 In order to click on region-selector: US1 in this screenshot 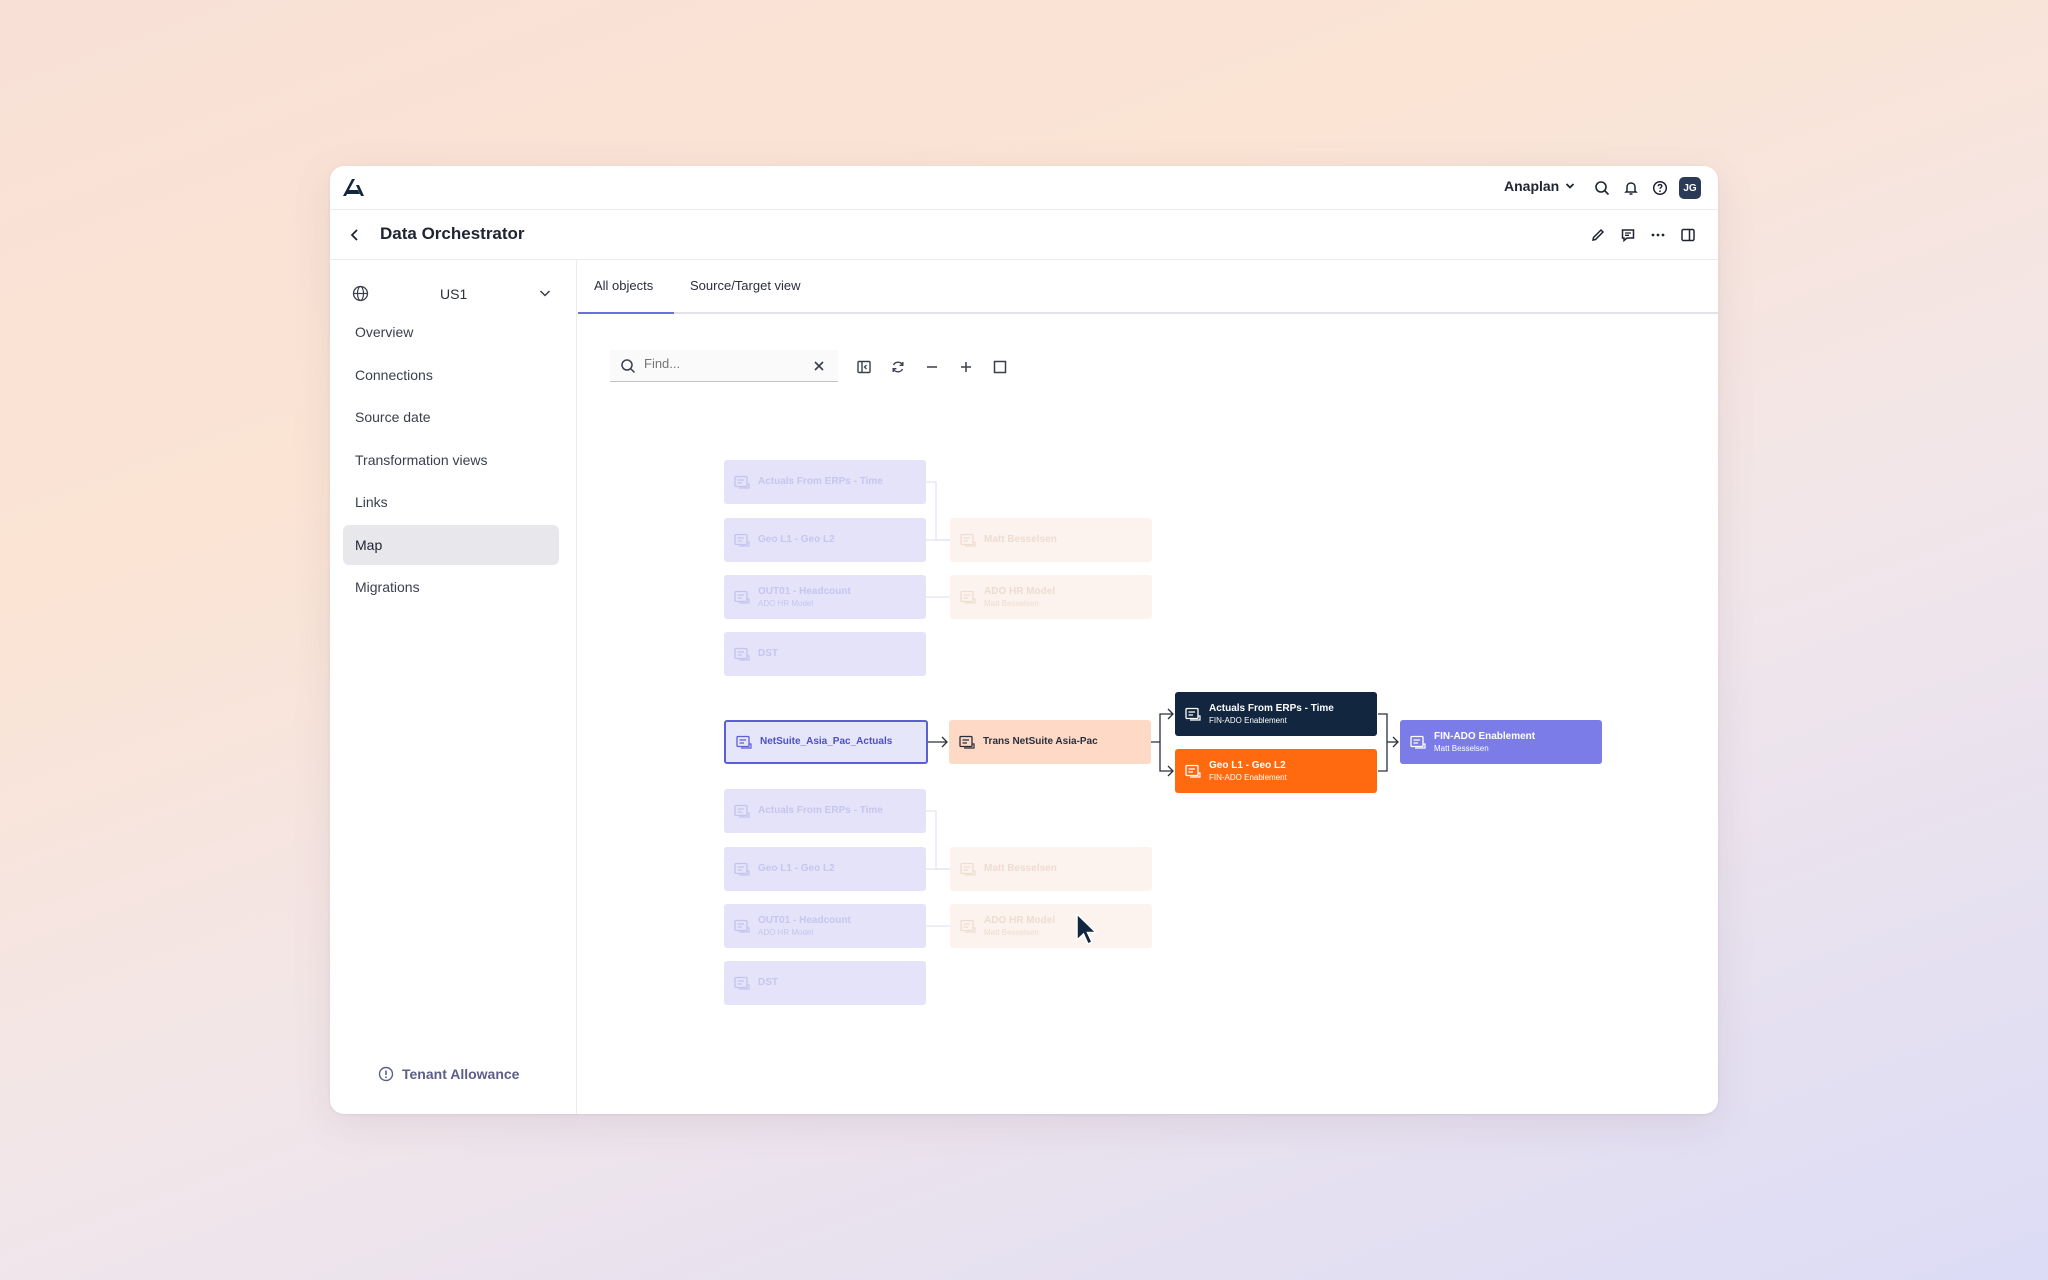, I will do `click(454, 294)`.